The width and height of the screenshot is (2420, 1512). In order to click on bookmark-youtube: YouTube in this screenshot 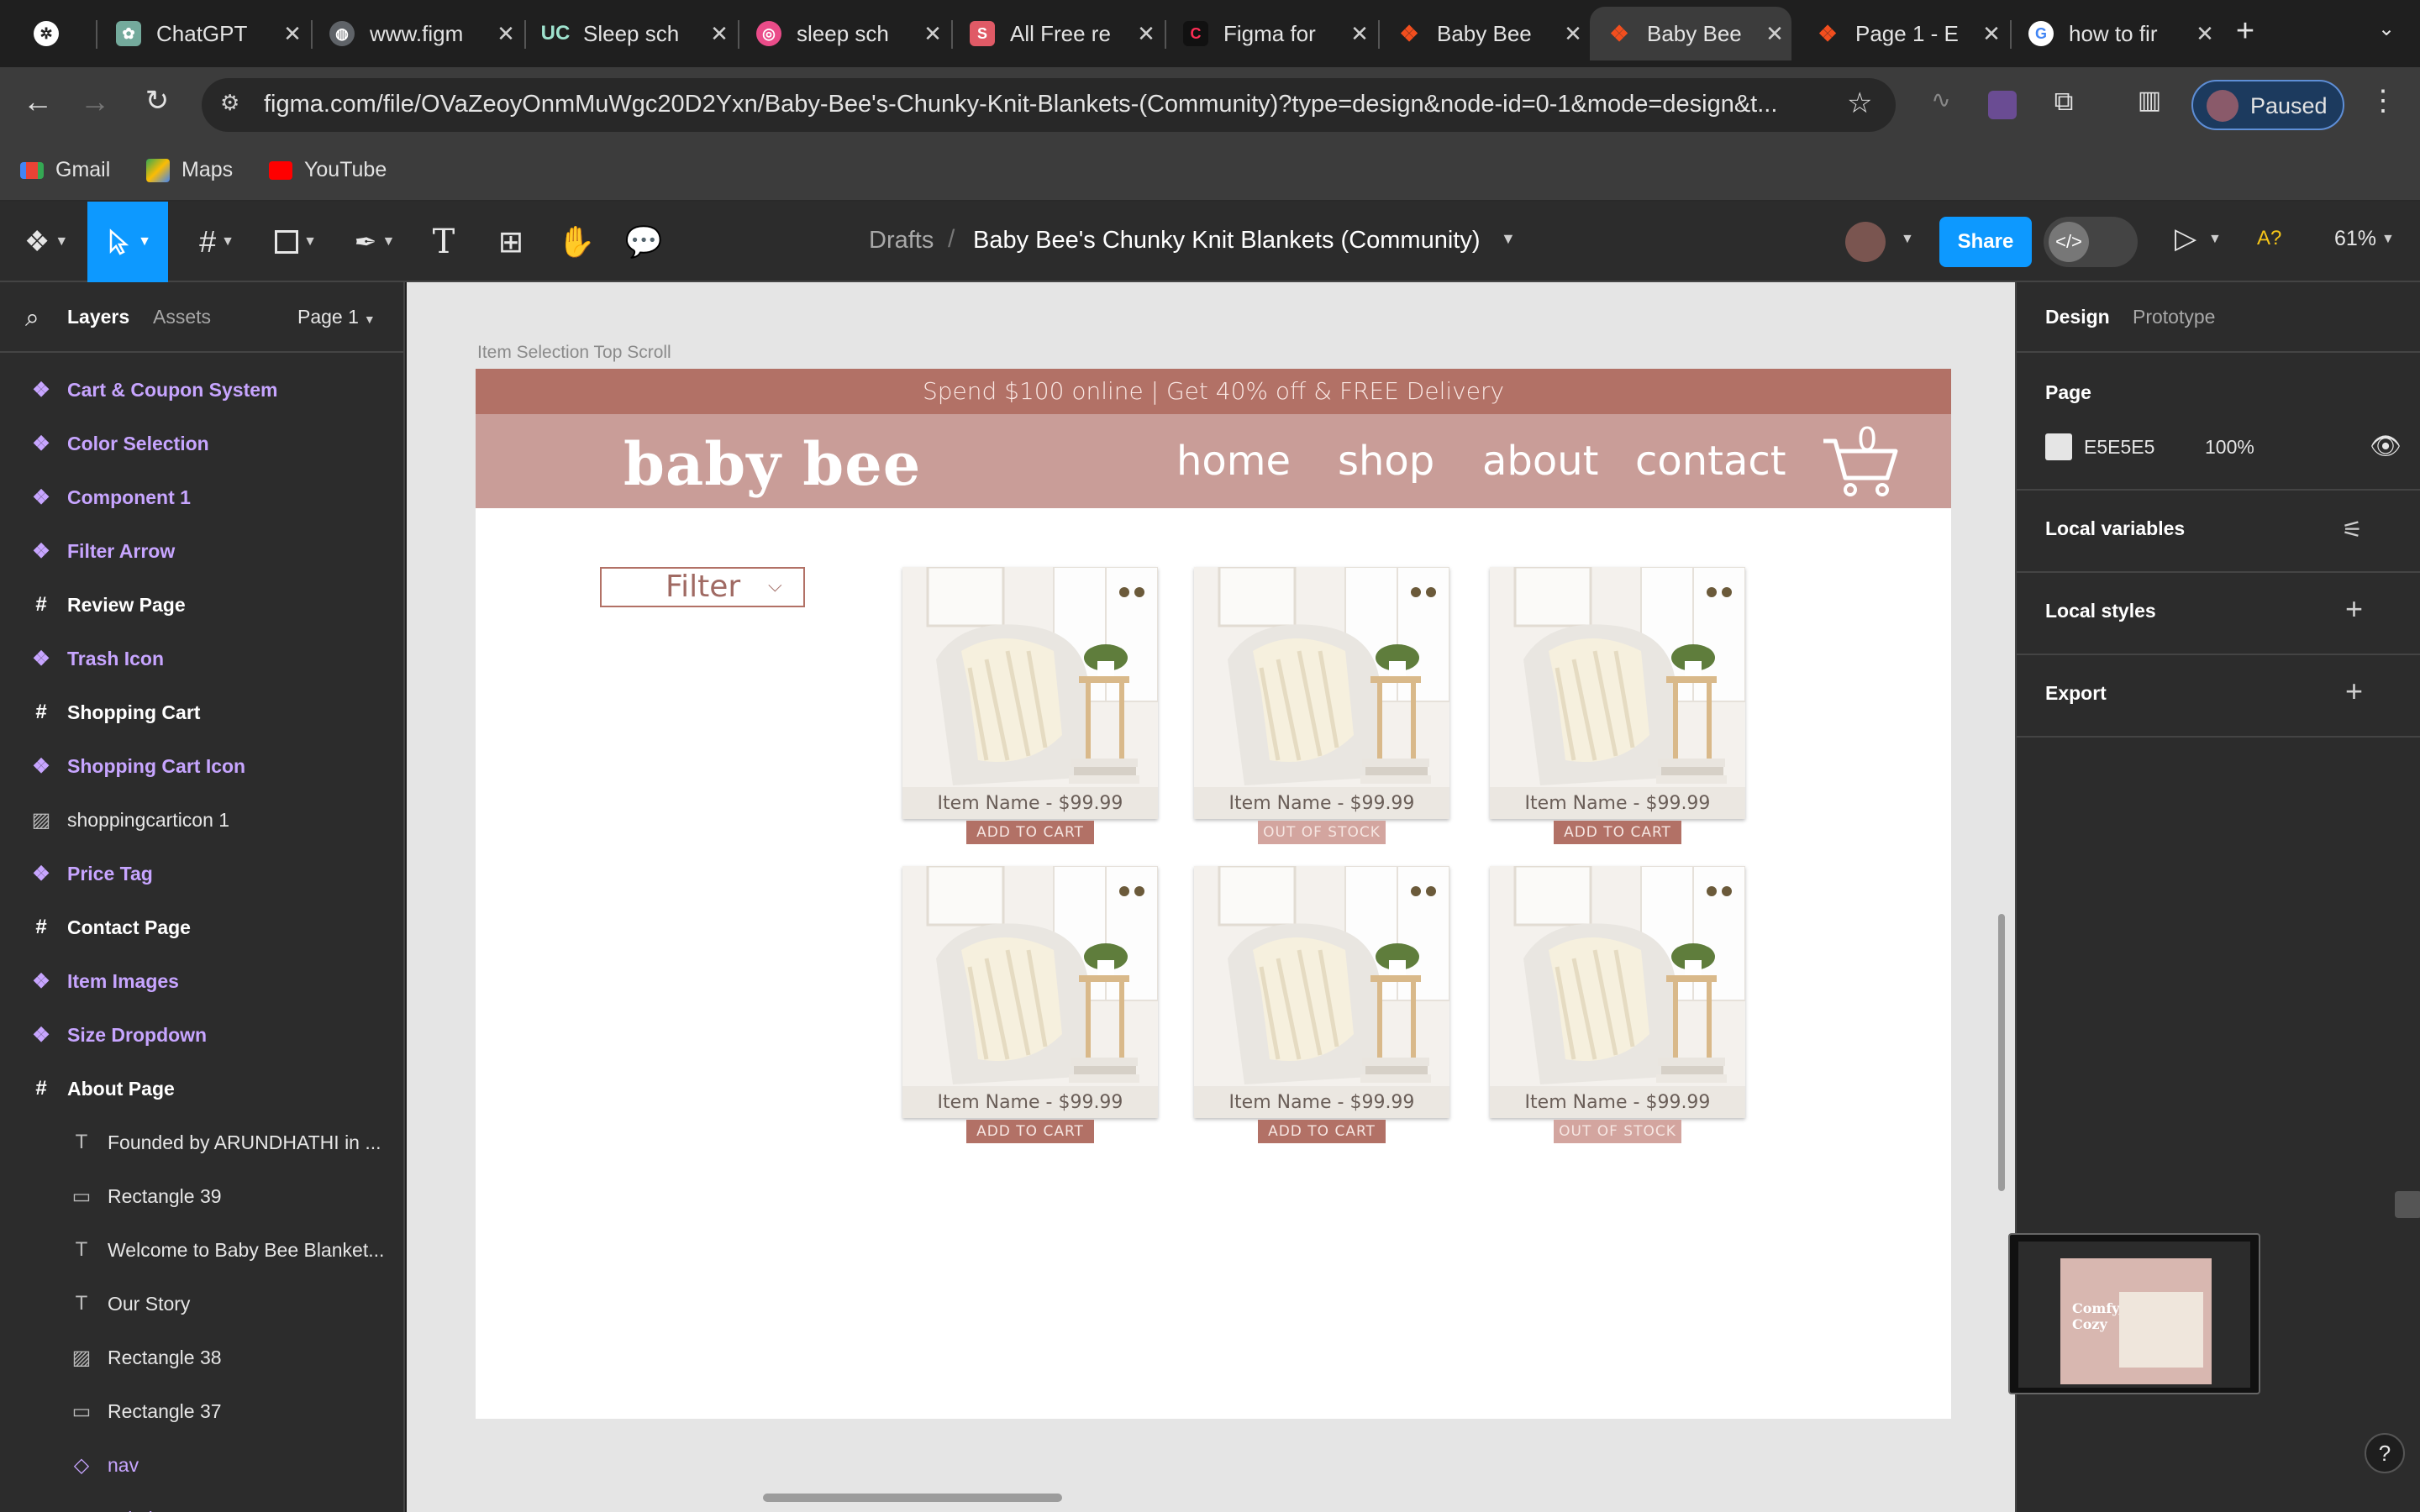, I will do `click(328, 170)`.